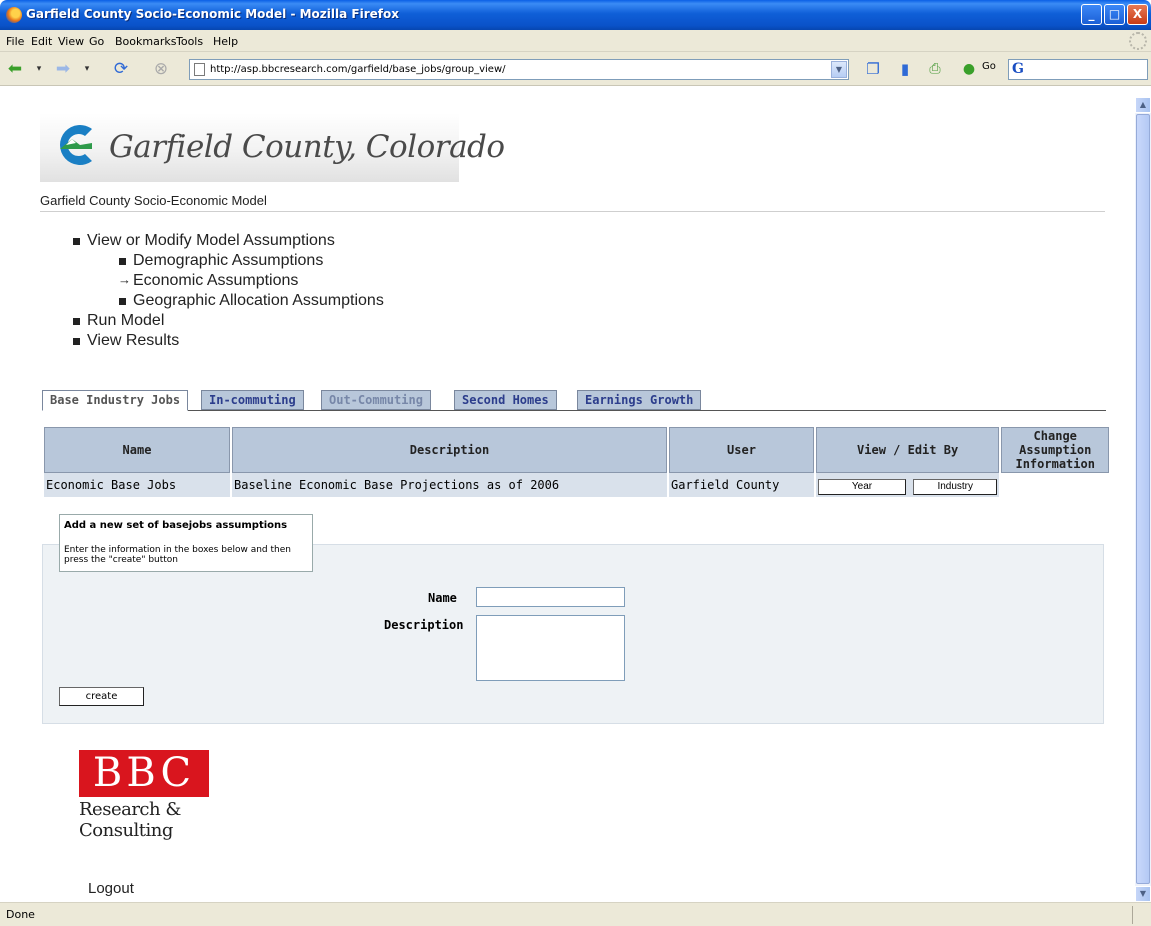 This screenshot has height=926, width=1151. What do you see at coordinates (228, 341) in the screenshot?
I see `nav-item-view-results: View Results` at bounding box center [228, 341].